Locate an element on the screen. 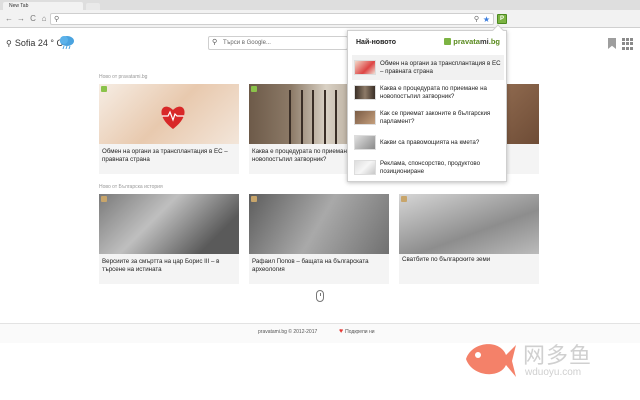  heart-icon is located at coordinates (173, 117).